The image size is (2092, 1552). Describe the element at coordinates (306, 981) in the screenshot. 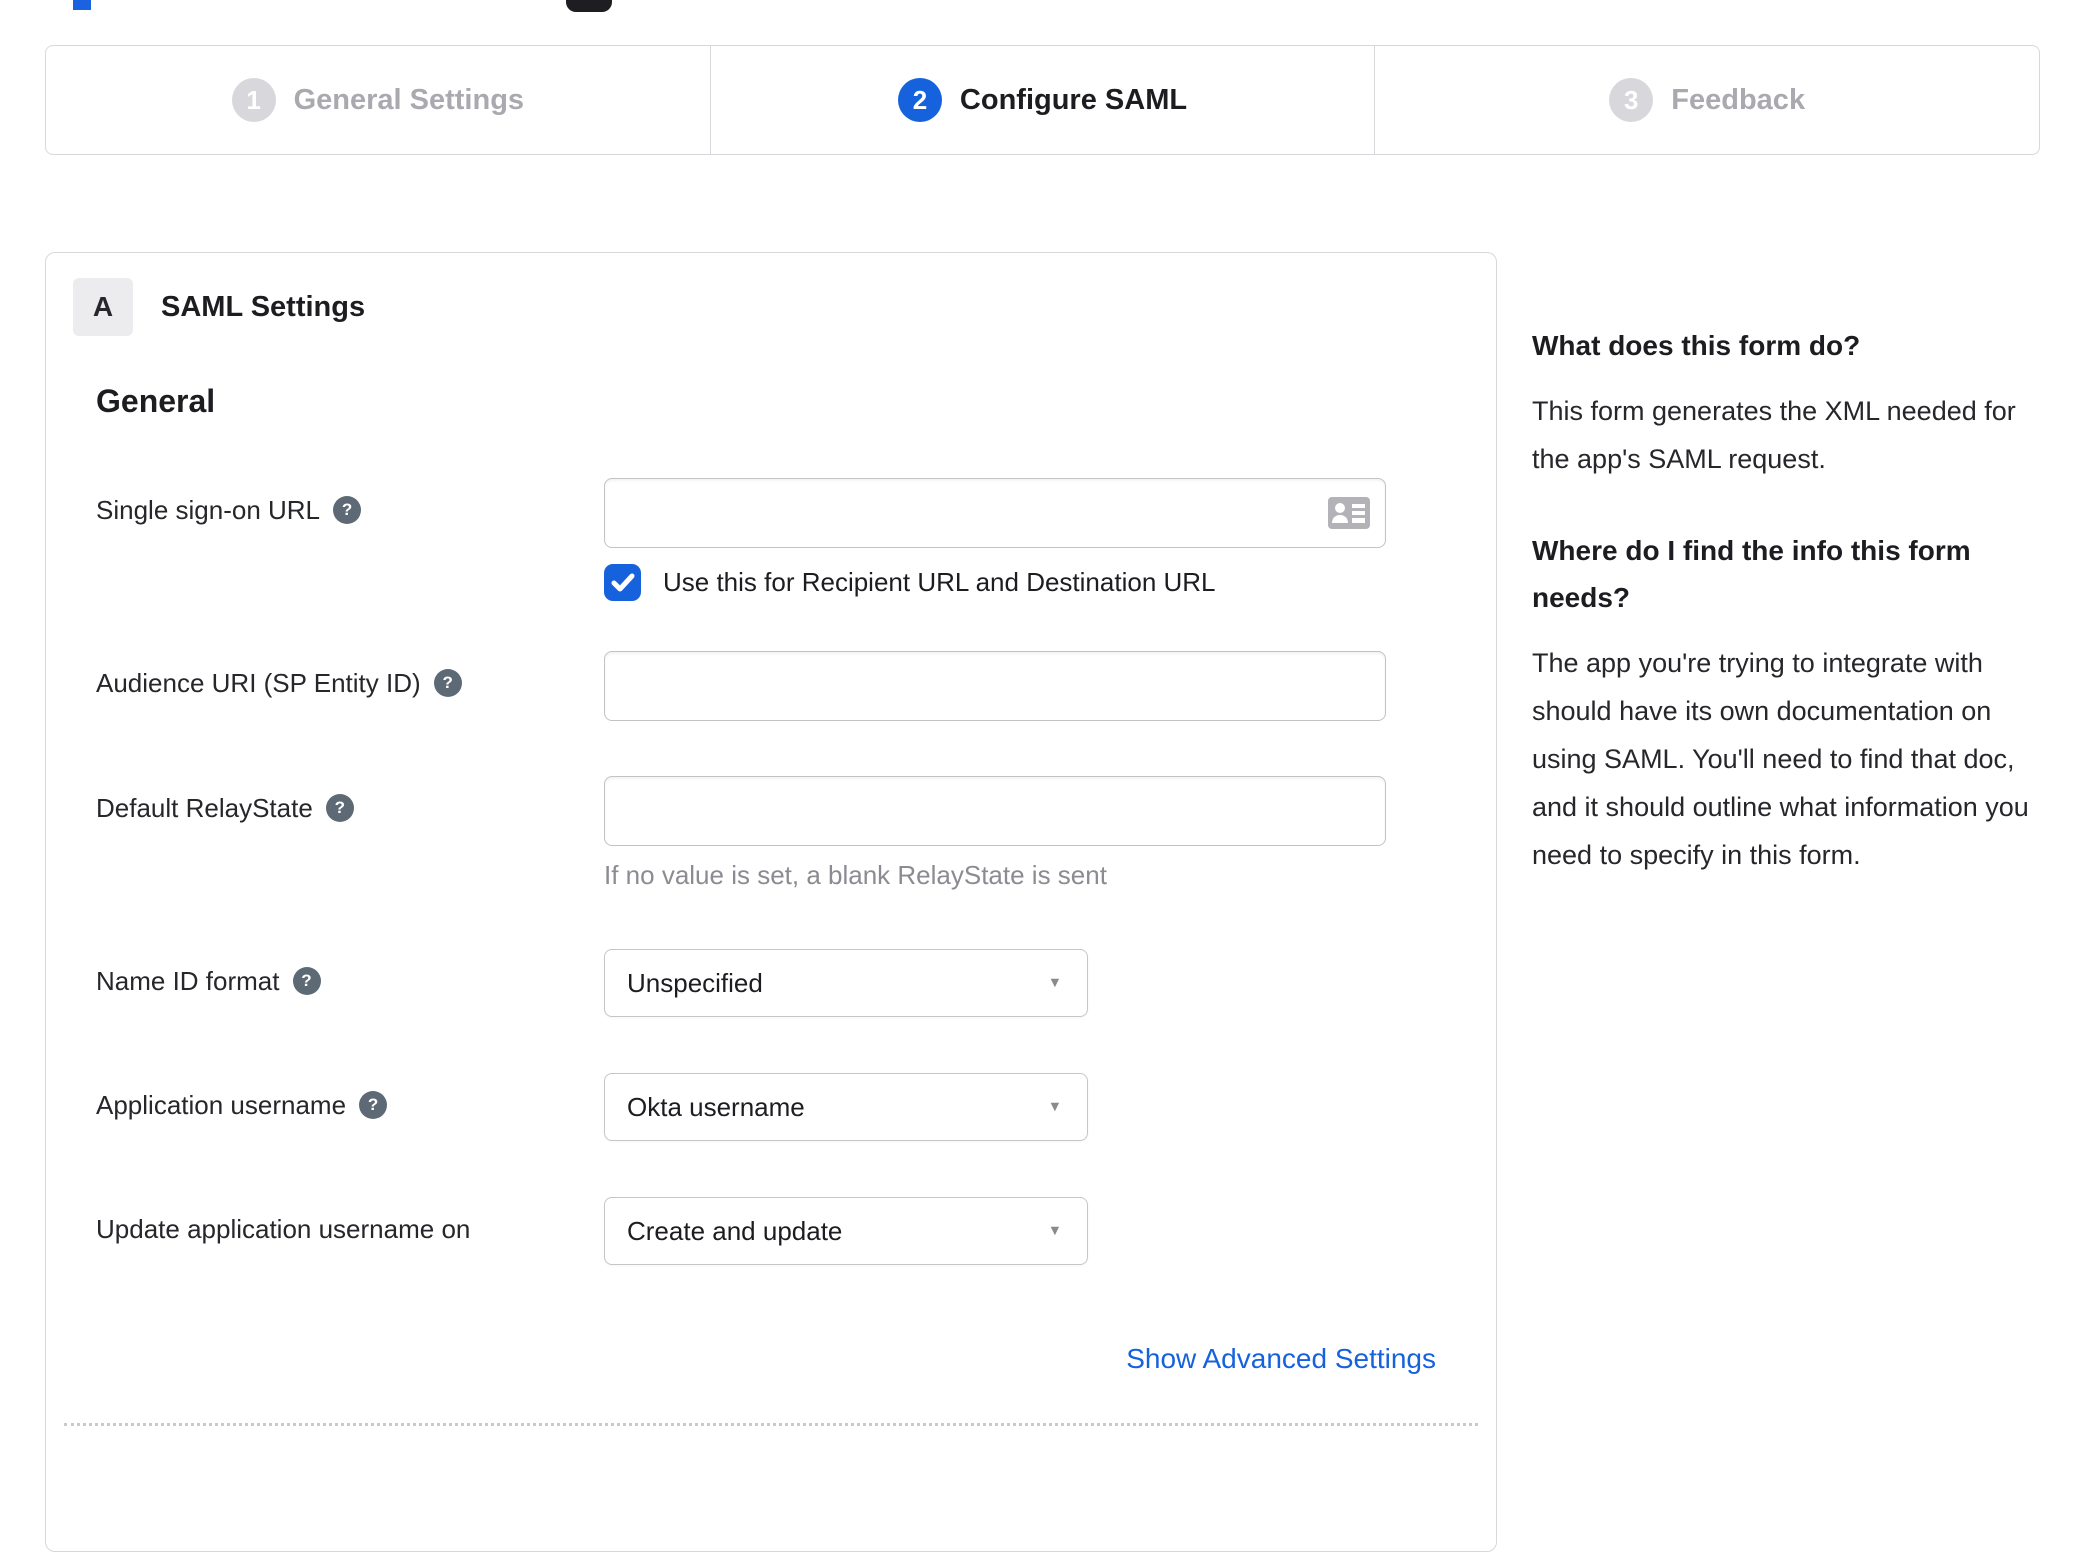

I see `name-id-format-help-icon: ?` at that location.